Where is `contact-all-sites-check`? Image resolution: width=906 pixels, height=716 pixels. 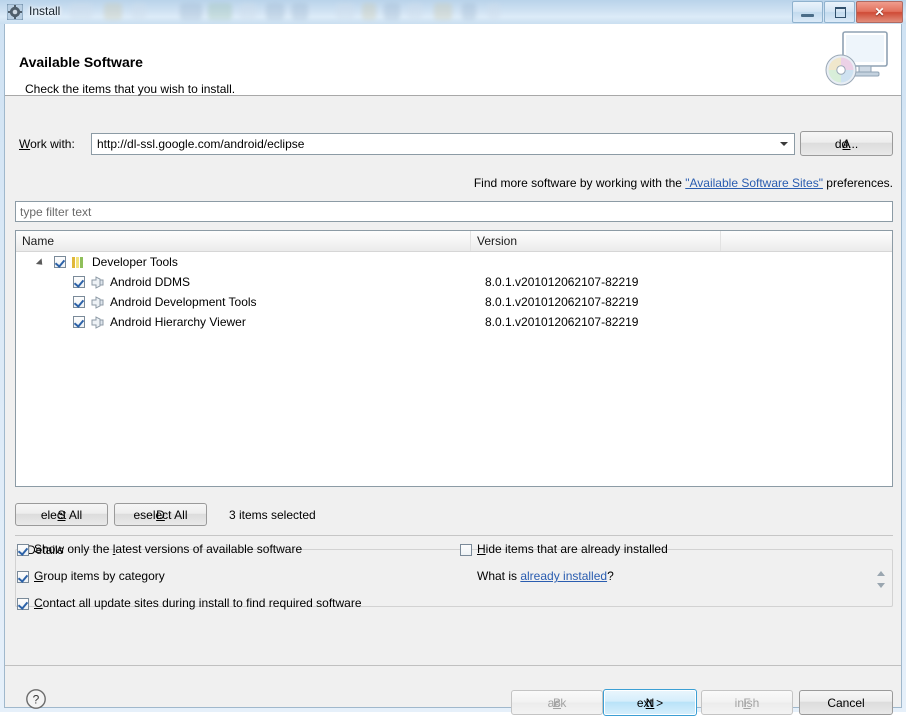 contact-all-sites-check is located at coordinates (23, 604).